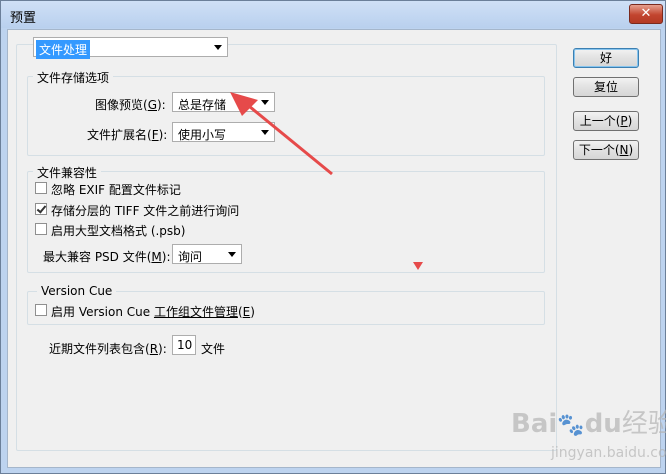 The width and height of the screenshot is (666, 474). I want to click on file-extension-label: 文件扩展名(F):, so click(127, 135).